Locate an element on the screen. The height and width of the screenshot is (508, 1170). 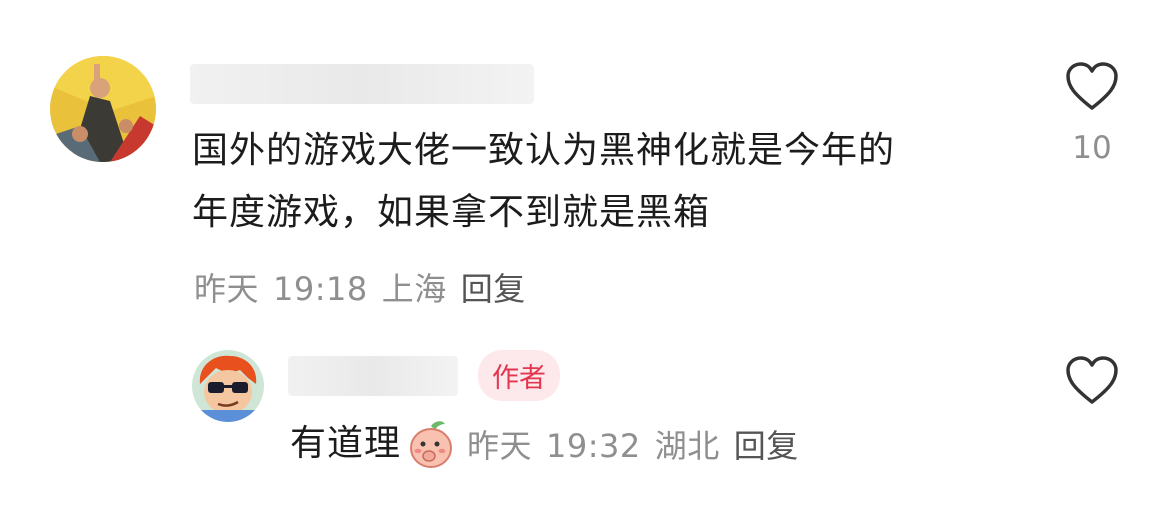
reply-meta: 昨天 19:32 湖北 回复 is located at coordinates (640, 444).